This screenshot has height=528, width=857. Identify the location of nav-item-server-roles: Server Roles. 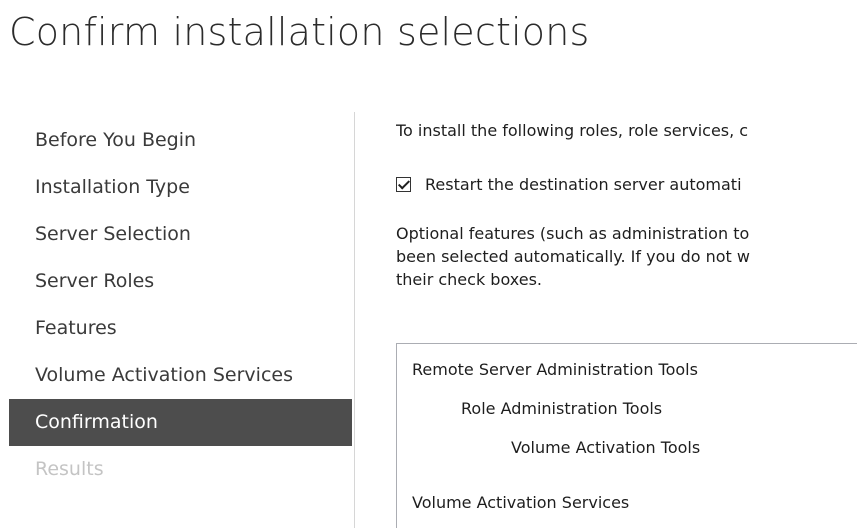
(180, 281).